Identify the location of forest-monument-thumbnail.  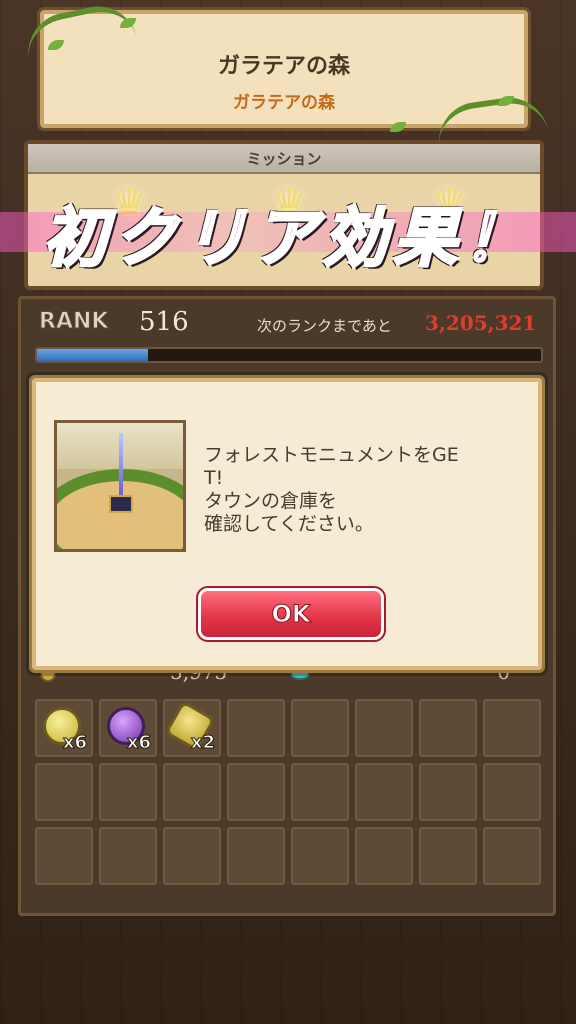
(120, 486).